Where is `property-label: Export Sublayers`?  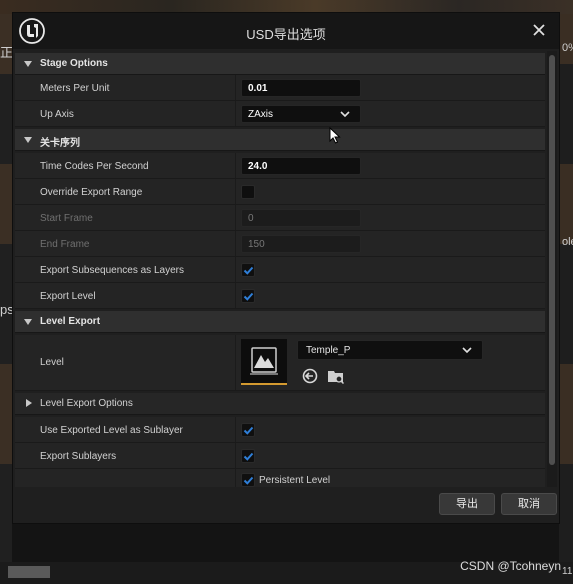 property-label: Export Sublayers is located at coordinates (78, 456).